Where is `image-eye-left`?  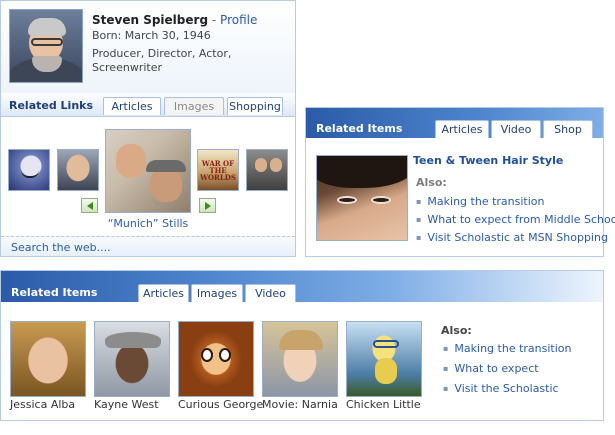 image-eye-left is located at coordinates (347, 200).